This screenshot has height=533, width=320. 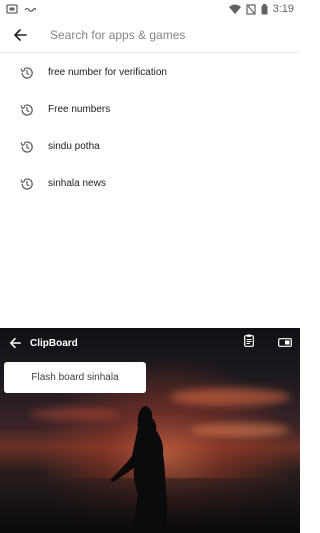 What do you see at coordinates (150, 146) in the screenshot?
I see `suggestion-item: sindu potha` at bounding box center [150, 146].